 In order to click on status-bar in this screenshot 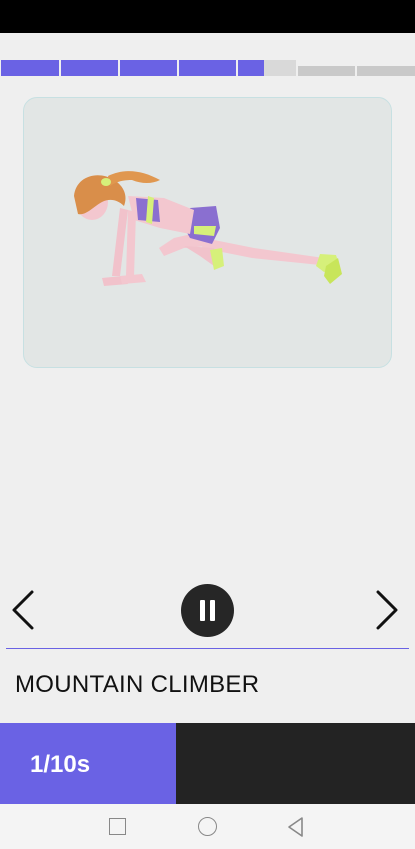, I will do `click(207, 16)`.